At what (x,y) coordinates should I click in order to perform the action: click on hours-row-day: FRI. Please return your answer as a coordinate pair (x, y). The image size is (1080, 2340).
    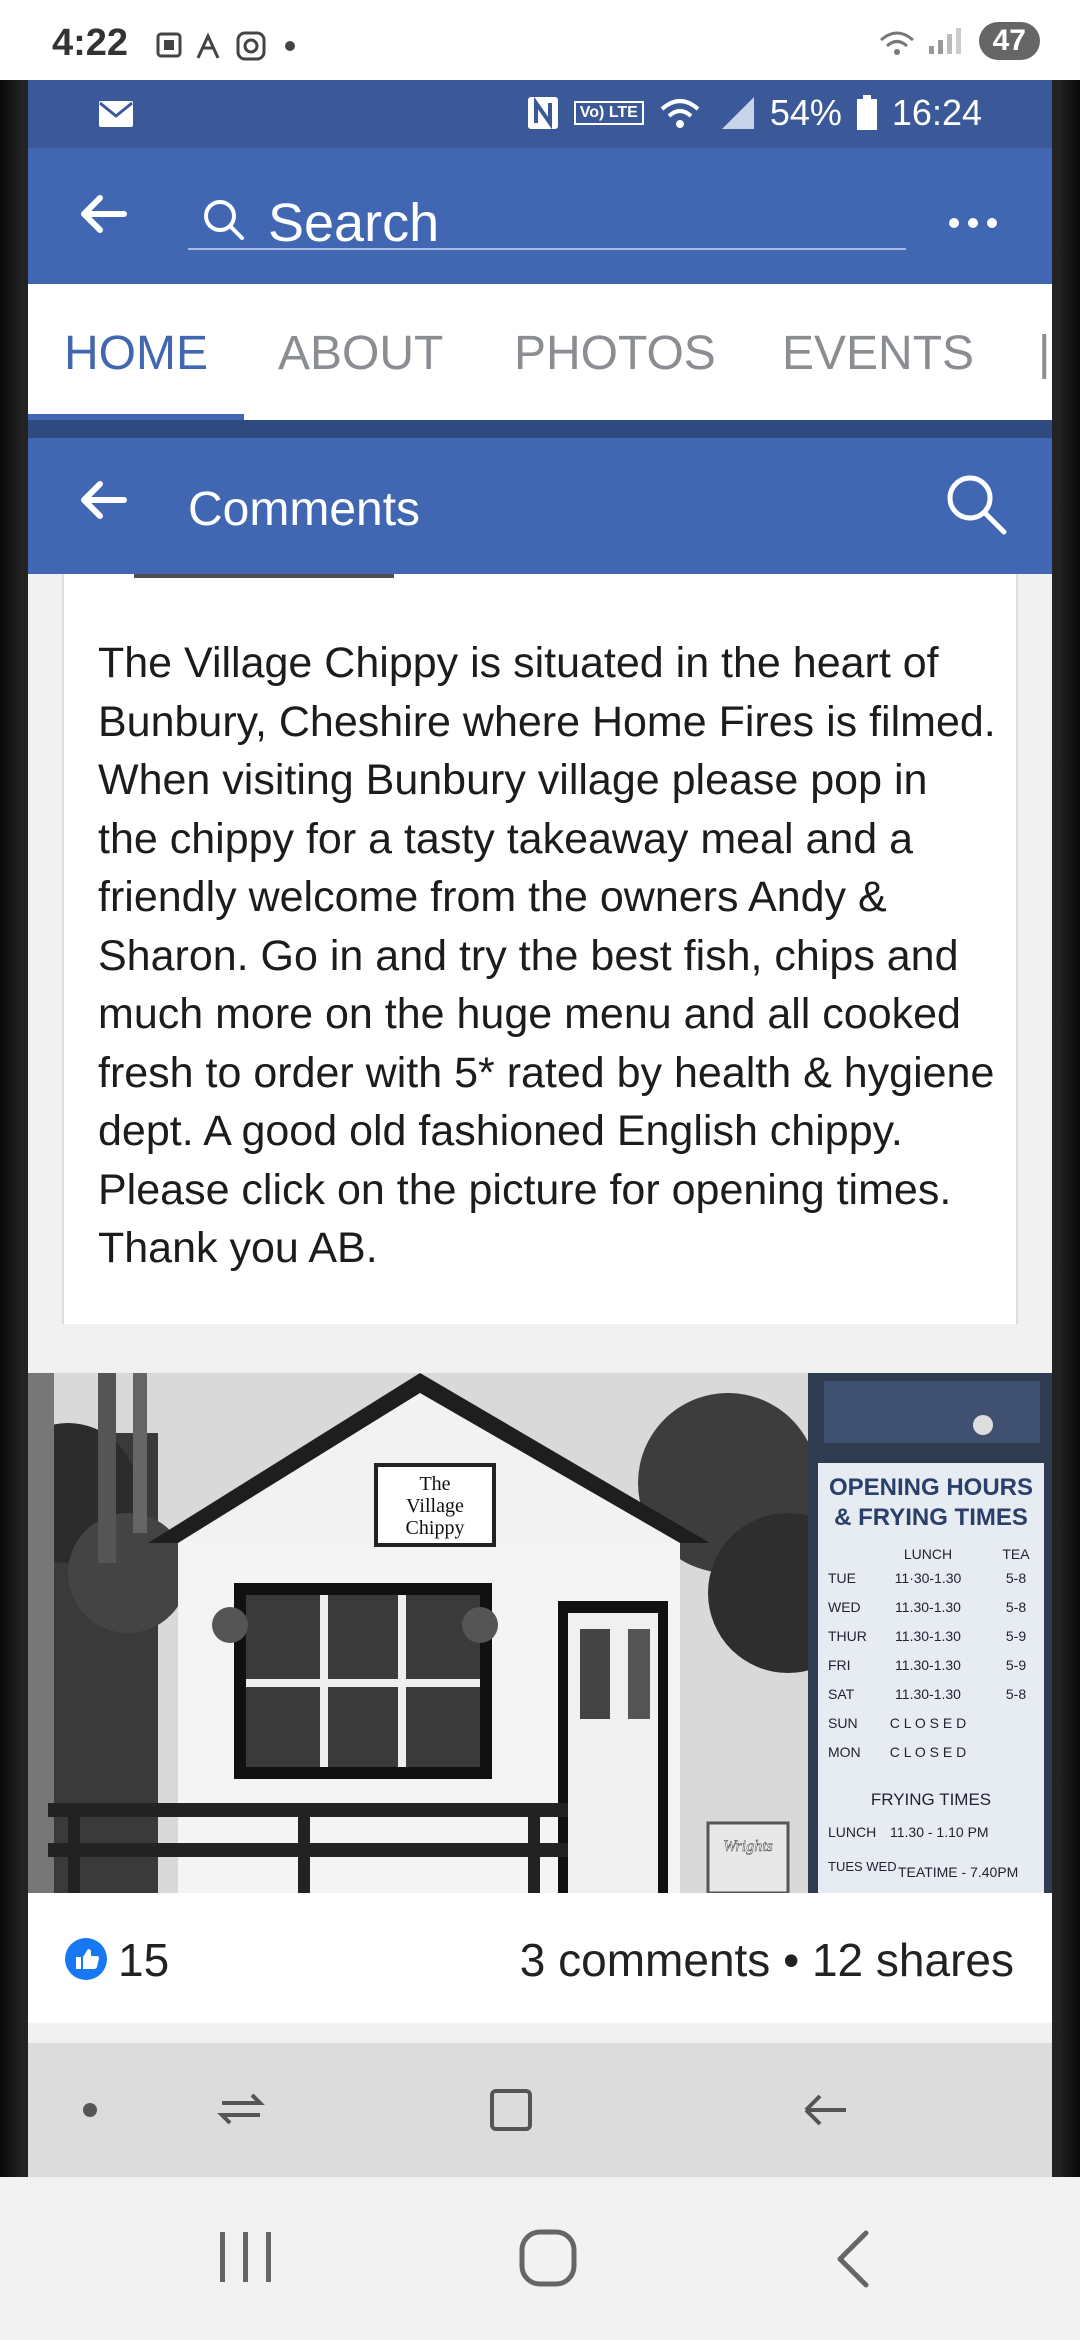
    Looking at the image, I should click on (839, 1665).